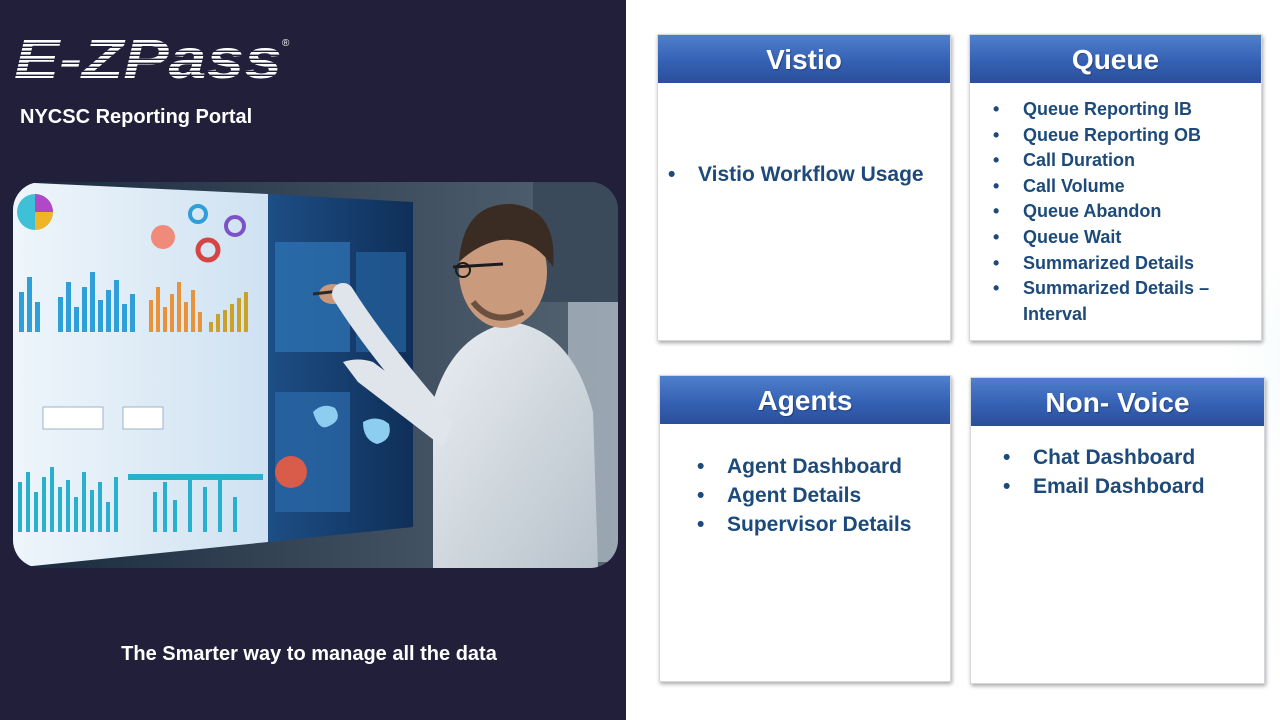 The height and width of the screenshot is (720, 1280). Describe the element at coordinates (1103, 486) in the screenshot. I see `email-dashboard-link: Email Dashboard` at that location.